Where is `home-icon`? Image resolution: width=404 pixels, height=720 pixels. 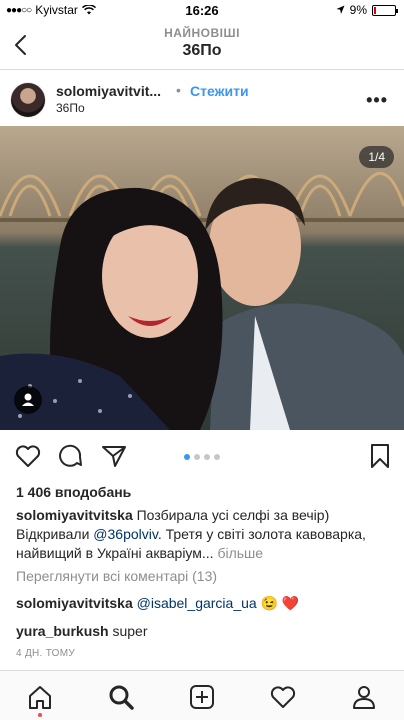
home-icon is located at coordinates (40, 697).